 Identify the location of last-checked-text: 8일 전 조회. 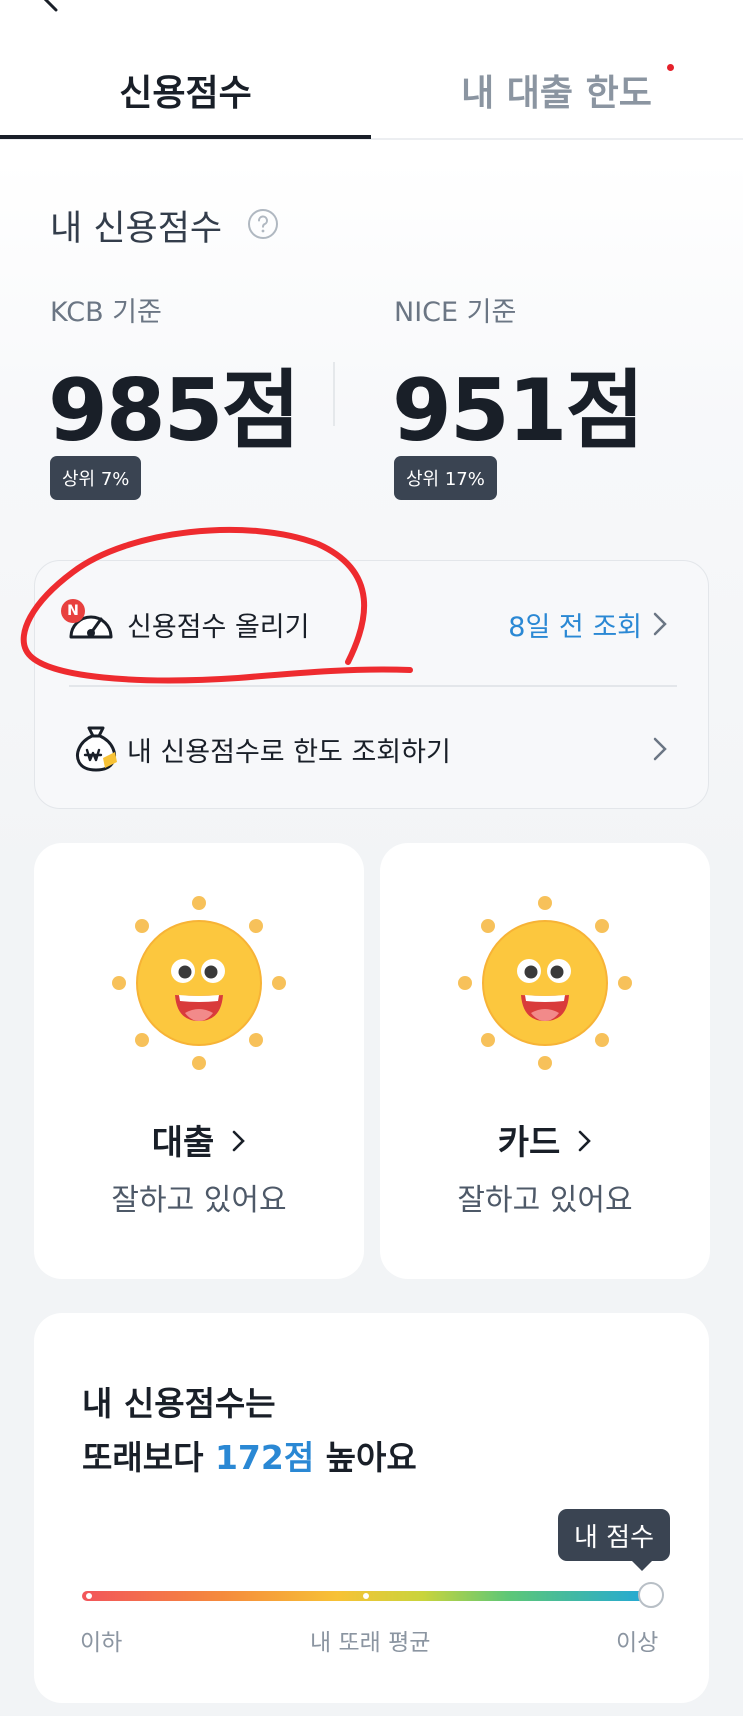
(575, 627).